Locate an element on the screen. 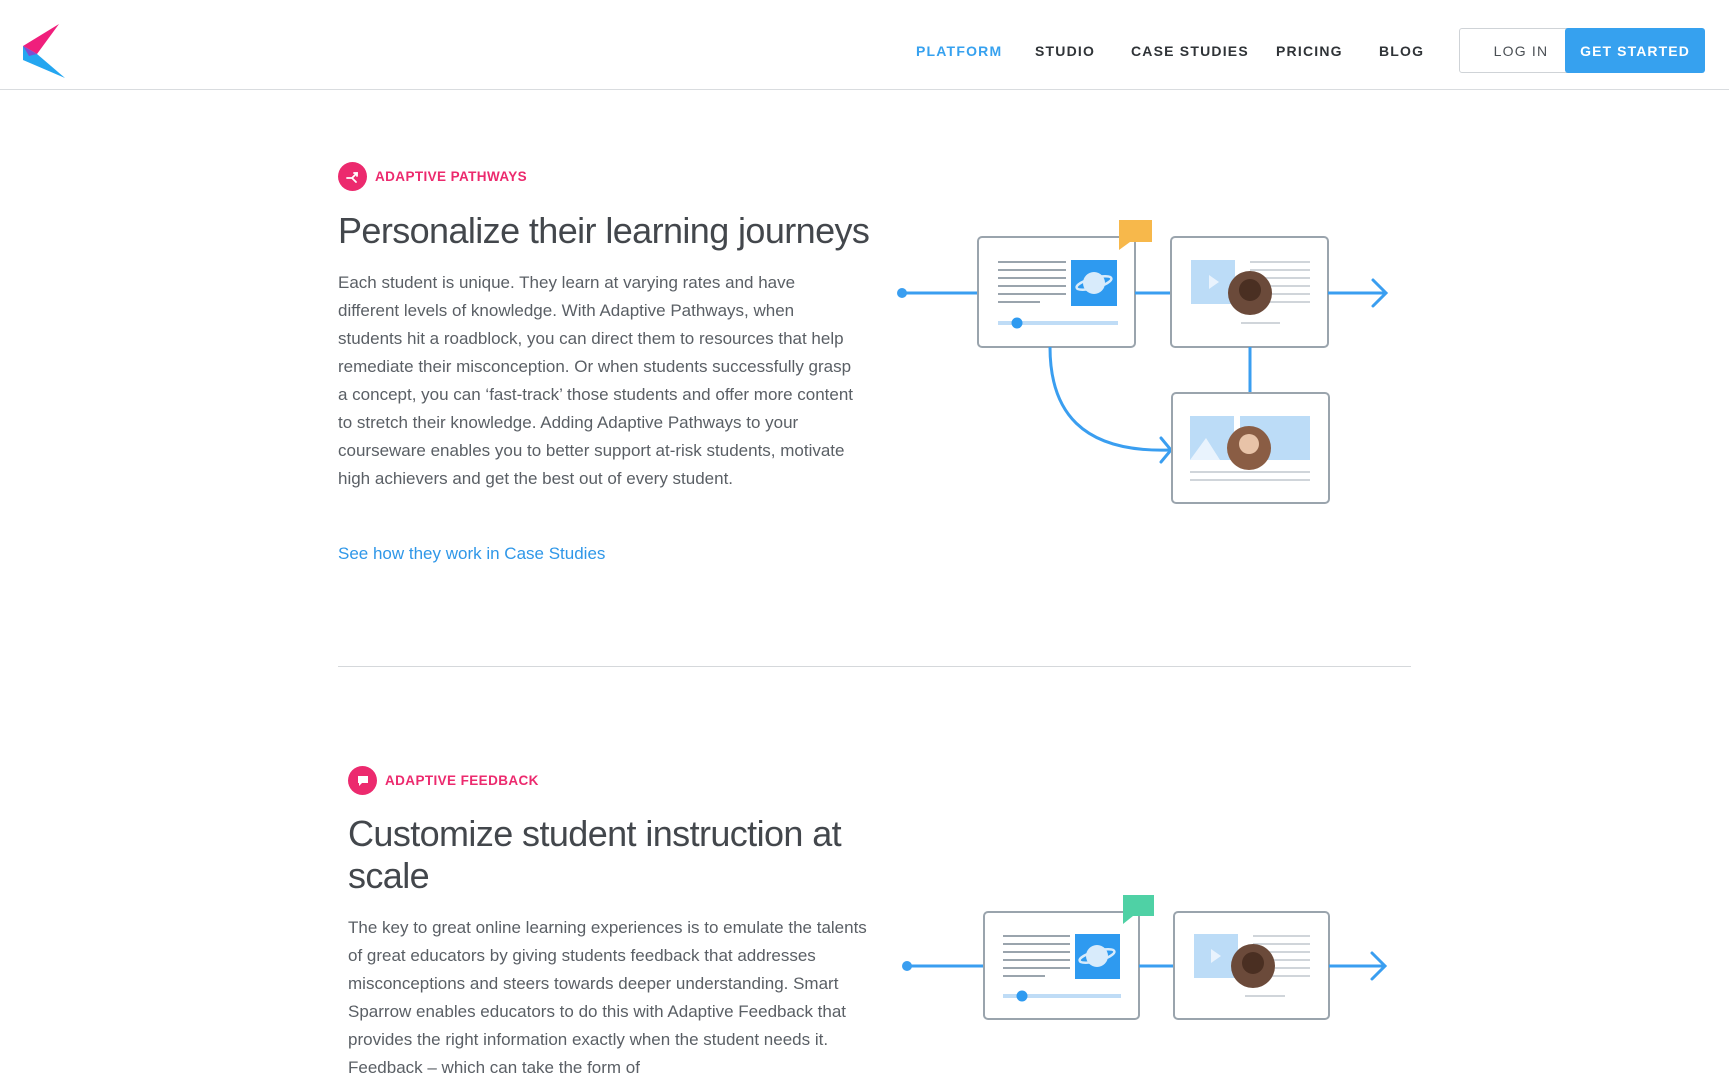  adaptive-pathways-illustration is located at coordinates (1143, 362).